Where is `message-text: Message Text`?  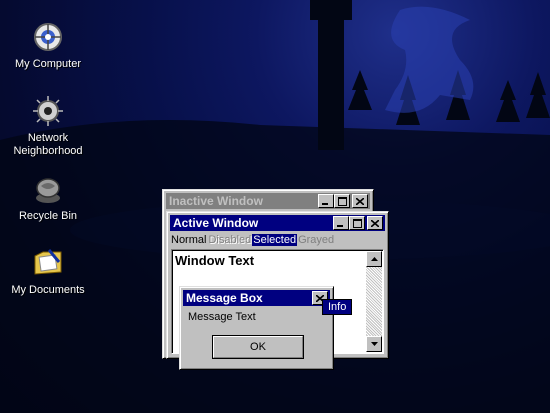 message-text: Message Text is located at coordinates (222, 317).